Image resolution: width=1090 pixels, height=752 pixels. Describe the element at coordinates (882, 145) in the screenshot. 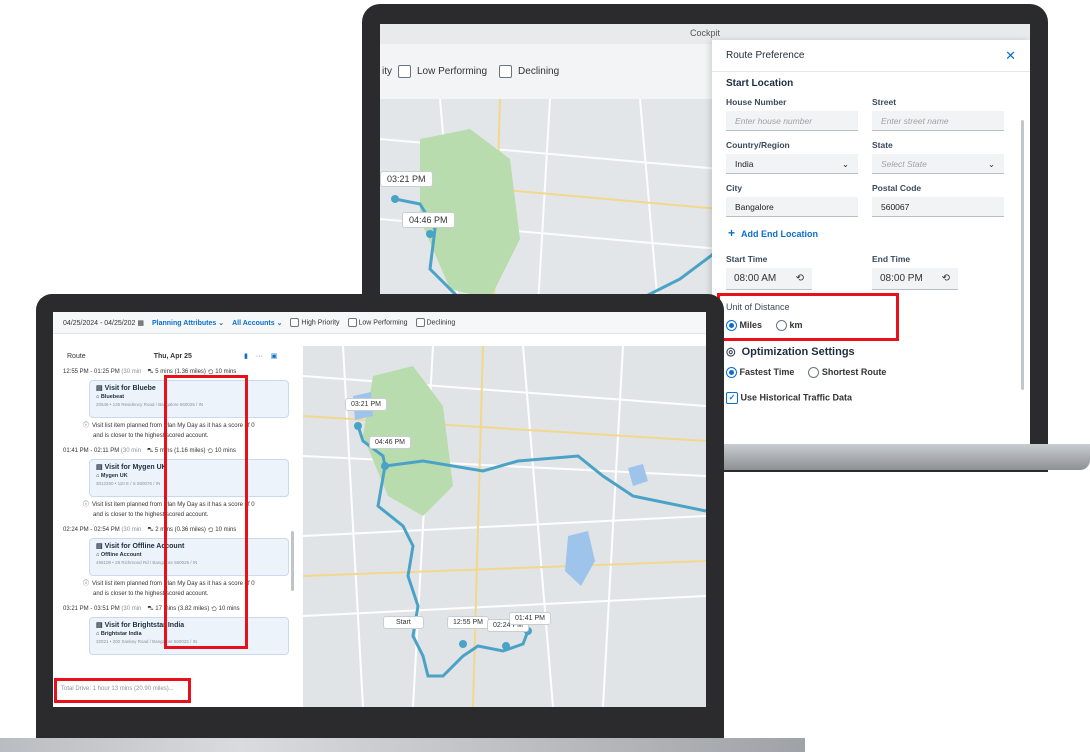

I see `state-label: State` at that location.